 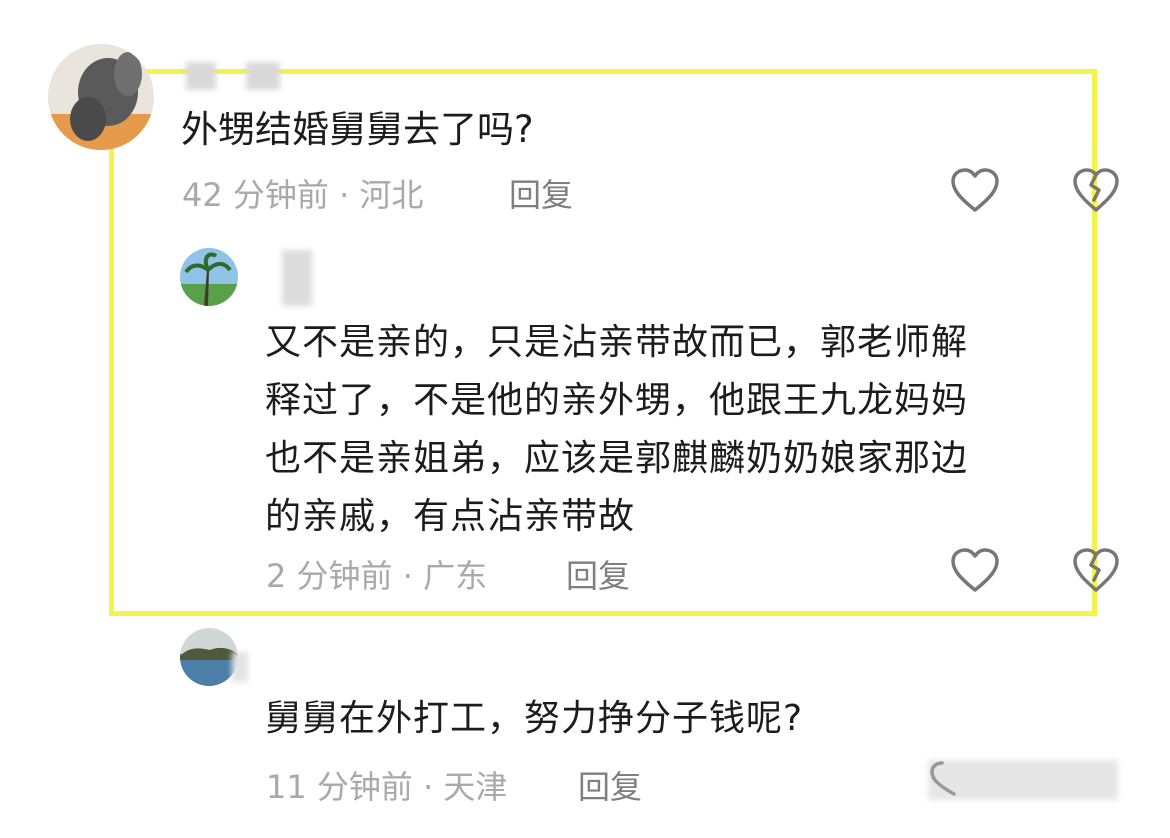 I want to click on comment-text: 外甥结婚舅舅去了吗?, so click(x=357, y=129).